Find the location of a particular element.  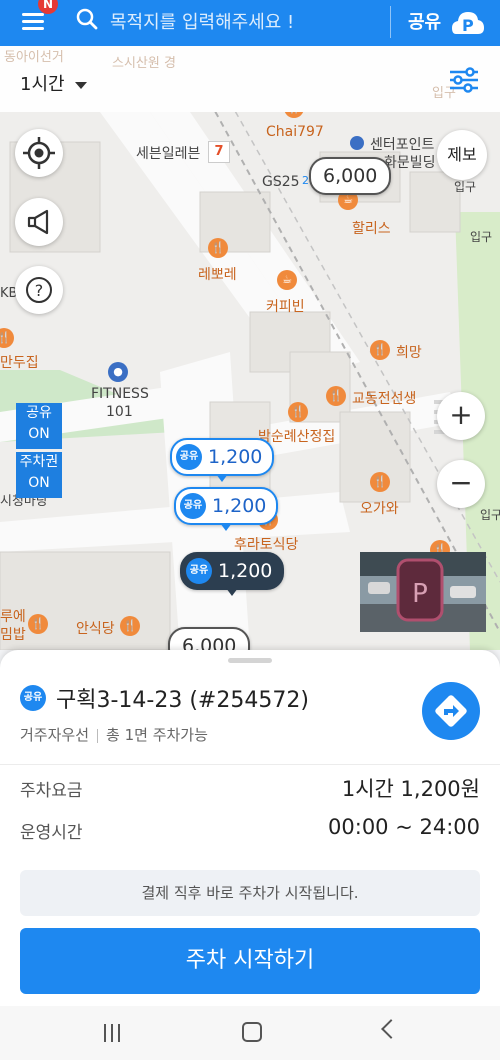

top-bar: N 목적지를 입력해주세요 ! 공유 P is located at coordinates (250, 23).